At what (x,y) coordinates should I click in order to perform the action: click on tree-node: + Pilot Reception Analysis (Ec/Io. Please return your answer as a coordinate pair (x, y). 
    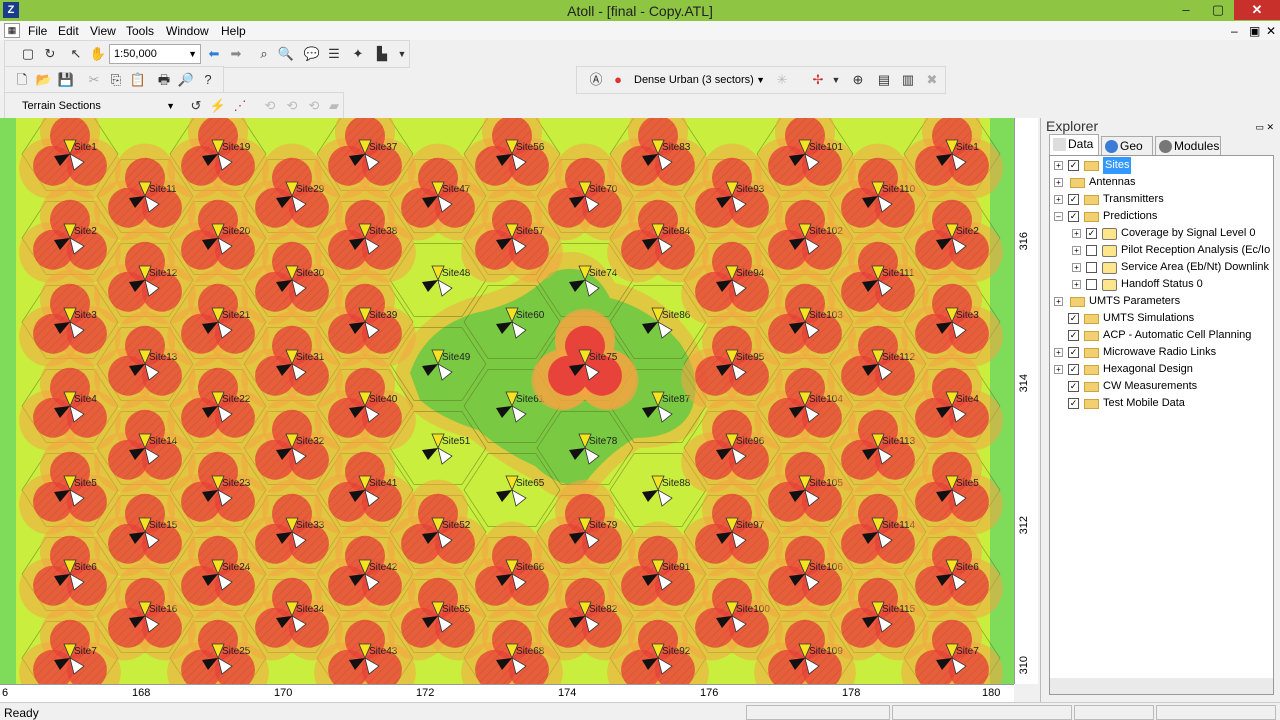
    Looking at the image, I should click on (1161, 250).